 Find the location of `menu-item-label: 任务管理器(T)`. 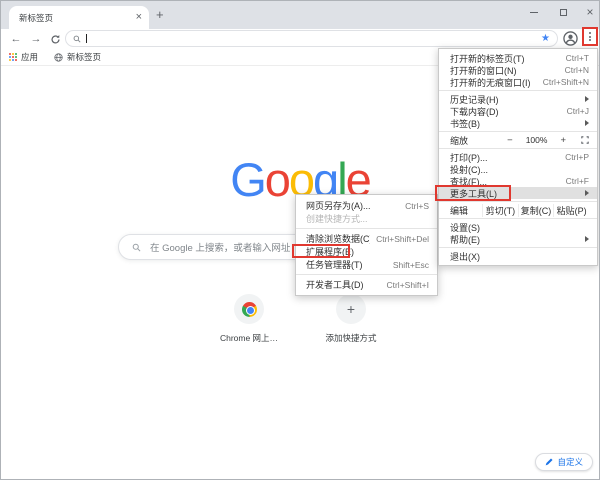

menu-item-label: 任务管理器(T) is located at coordinates (334, 265).